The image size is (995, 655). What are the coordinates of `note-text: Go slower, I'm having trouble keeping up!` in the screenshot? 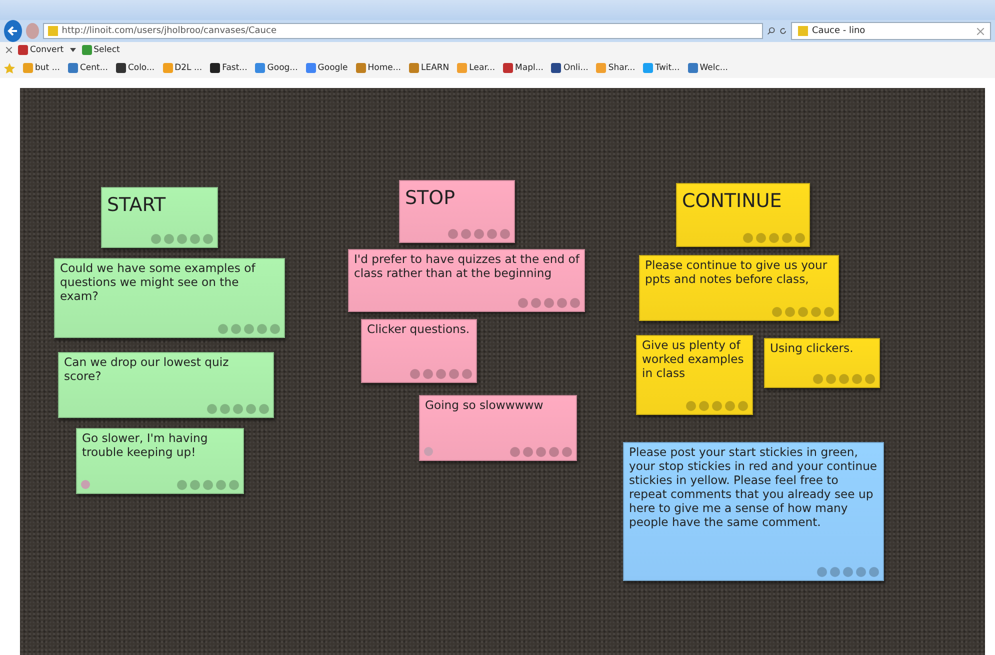 It's located at (145, 446).